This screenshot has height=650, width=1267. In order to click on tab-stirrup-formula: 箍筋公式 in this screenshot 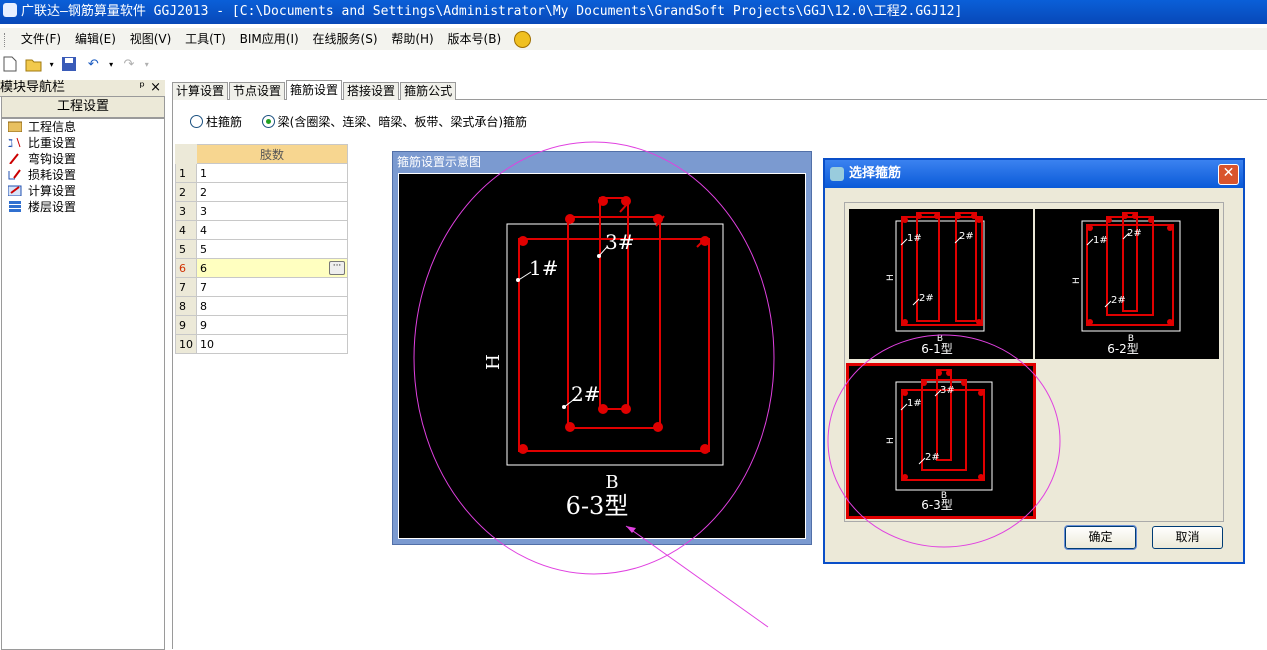, I will do `click(428, 91)`.